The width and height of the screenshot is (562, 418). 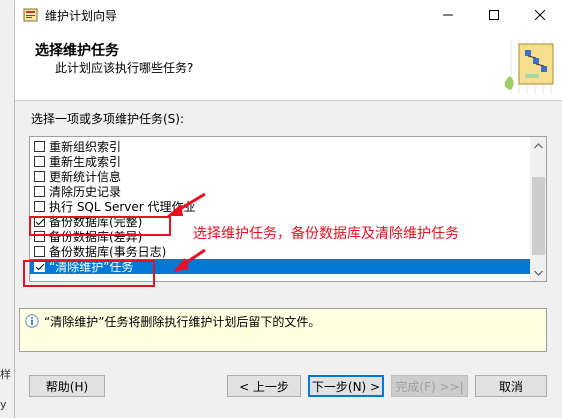 I want to click on page-subtitle: 此计划应该执行哪些任务?, so click(x=124, y=68).